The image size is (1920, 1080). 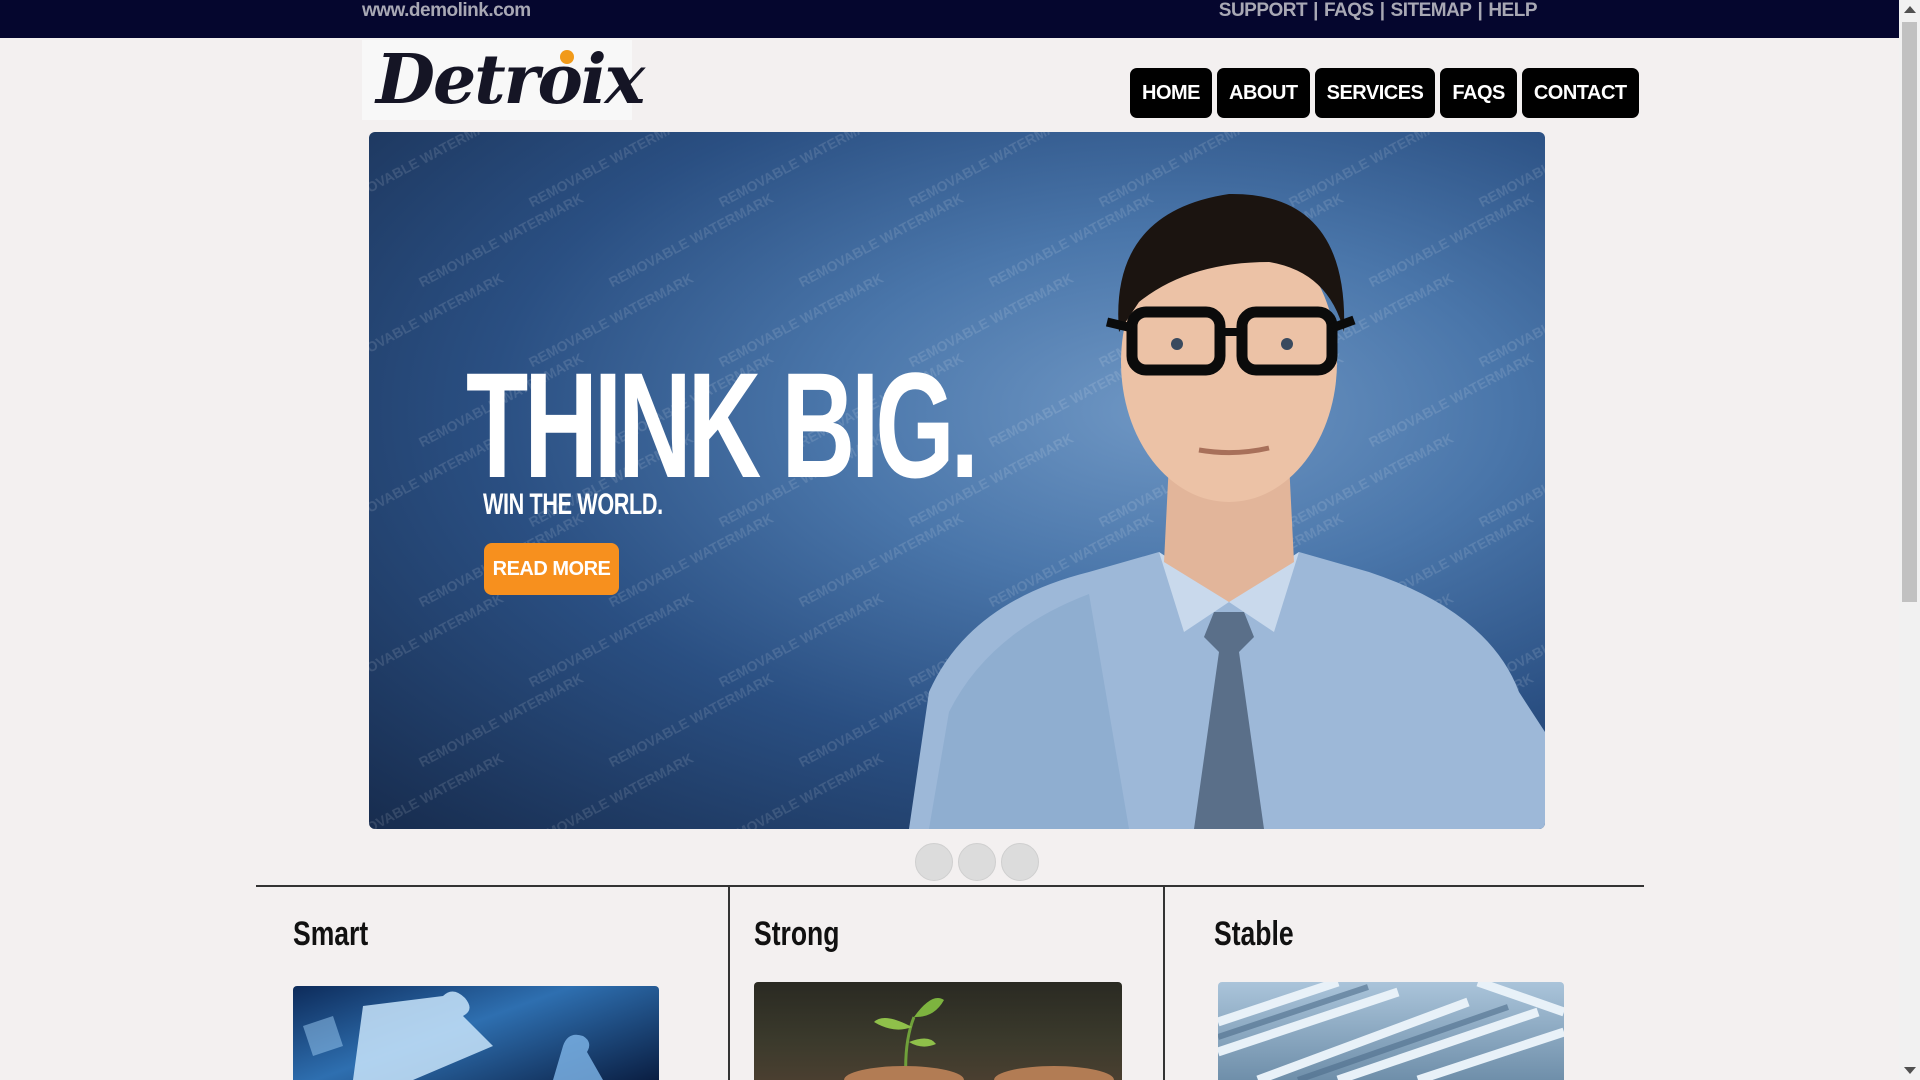 I want to click on top-link-help: HELP, so click(x=1512, y=10).